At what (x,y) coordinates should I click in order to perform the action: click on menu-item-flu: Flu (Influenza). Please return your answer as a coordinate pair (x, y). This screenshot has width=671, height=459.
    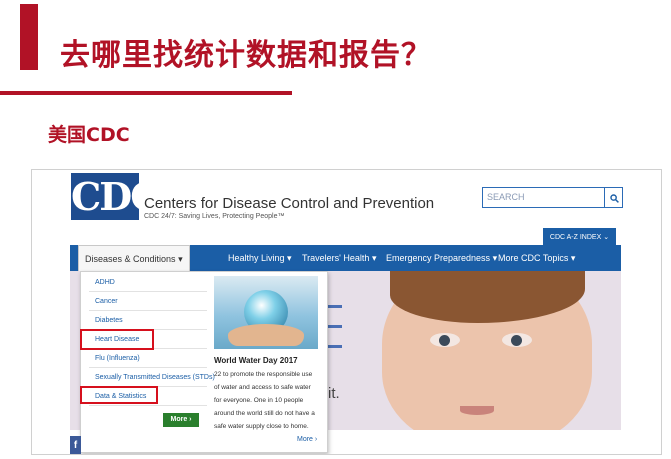
    Looking at the image, I should click on (117, 358).